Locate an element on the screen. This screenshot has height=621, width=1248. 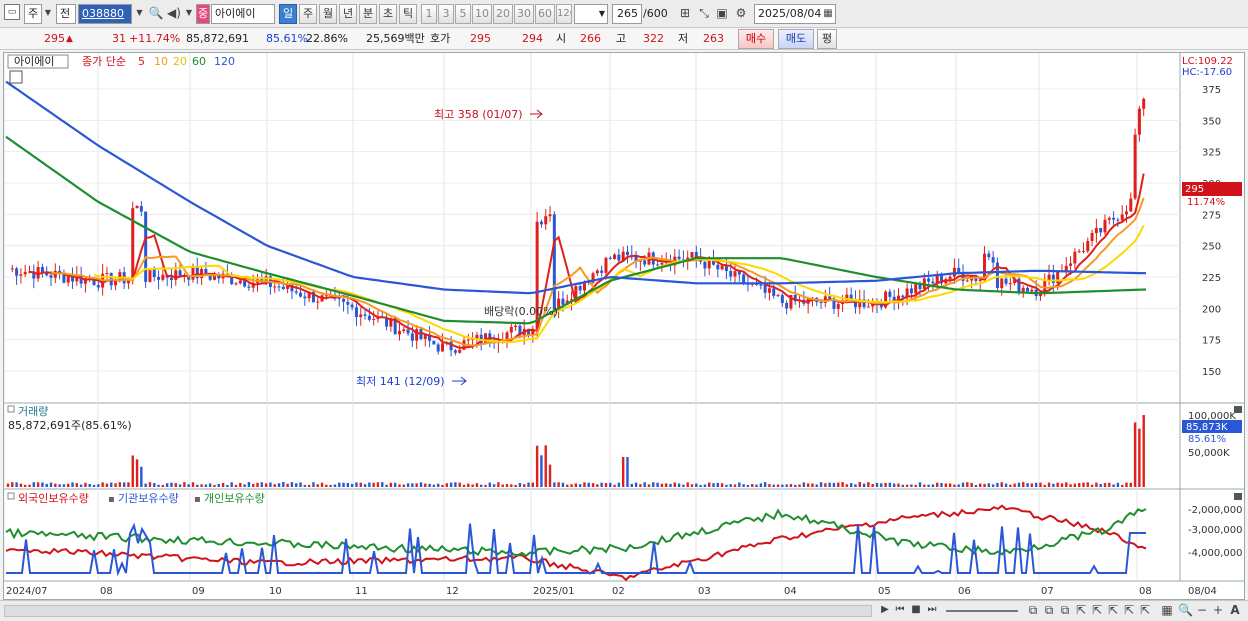
scroll-last-icon: ⏭ is located at coordinates (932, 611).